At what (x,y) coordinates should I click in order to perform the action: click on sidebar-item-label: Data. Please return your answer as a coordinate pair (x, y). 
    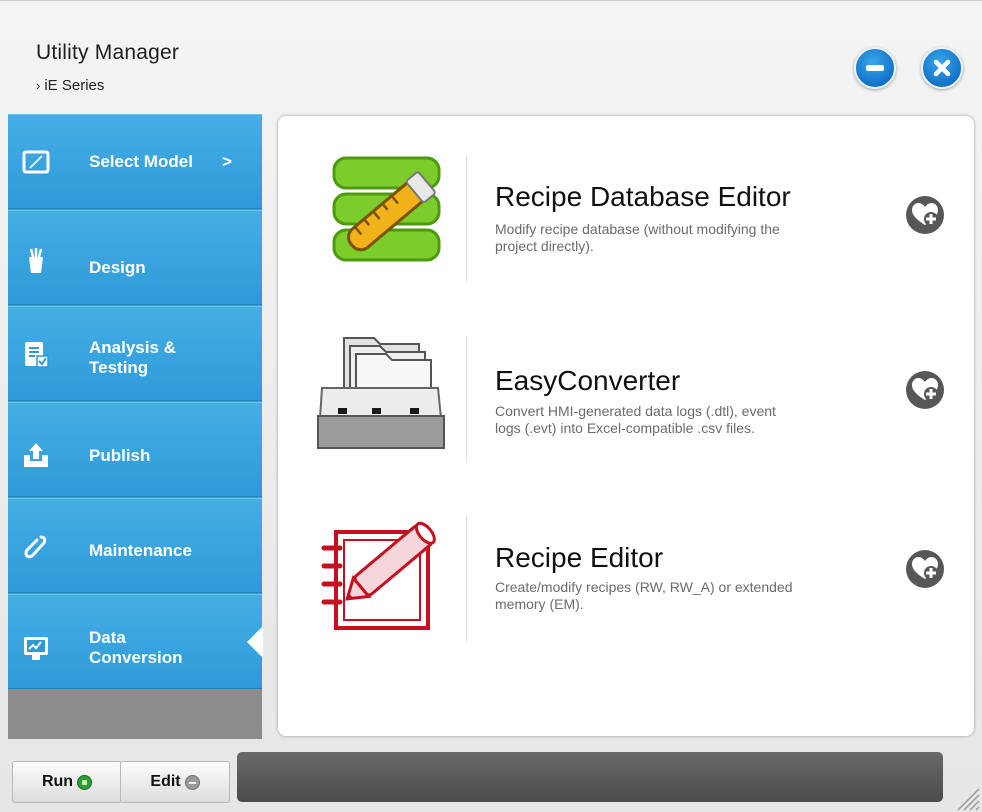
    Looking at the image, I should click on (107, 637).